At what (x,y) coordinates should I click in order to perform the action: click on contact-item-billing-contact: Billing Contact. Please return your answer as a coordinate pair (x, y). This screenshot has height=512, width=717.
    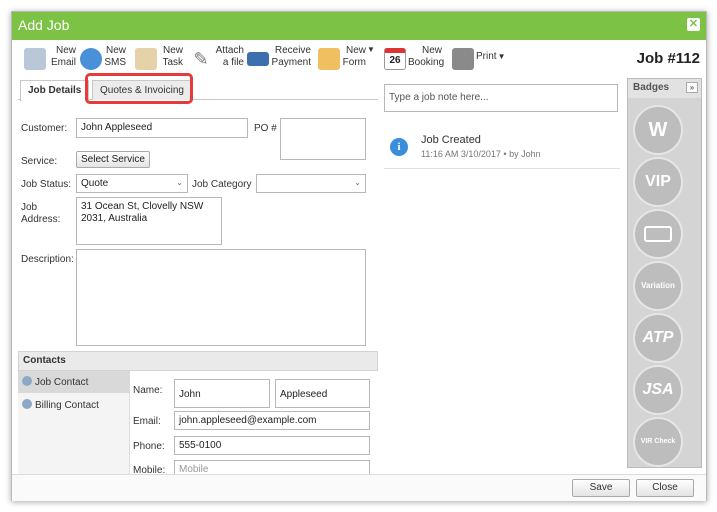
    Looking at the image, I should click on (74, 405).